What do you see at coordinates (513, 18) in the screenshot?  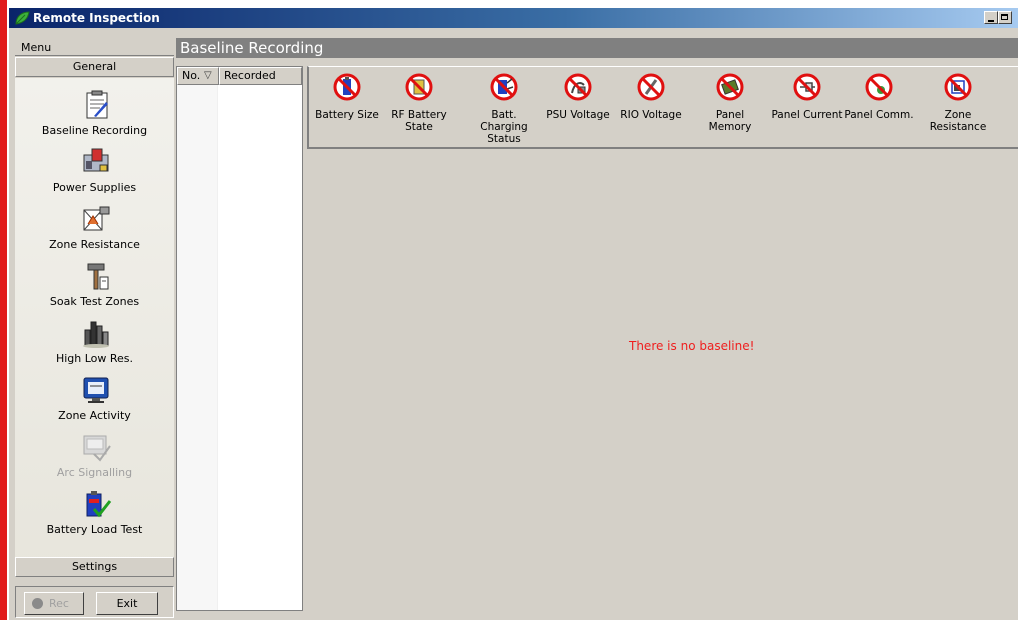 I see `title-bar: Remote Inspection` at bounding box center [513, 18].